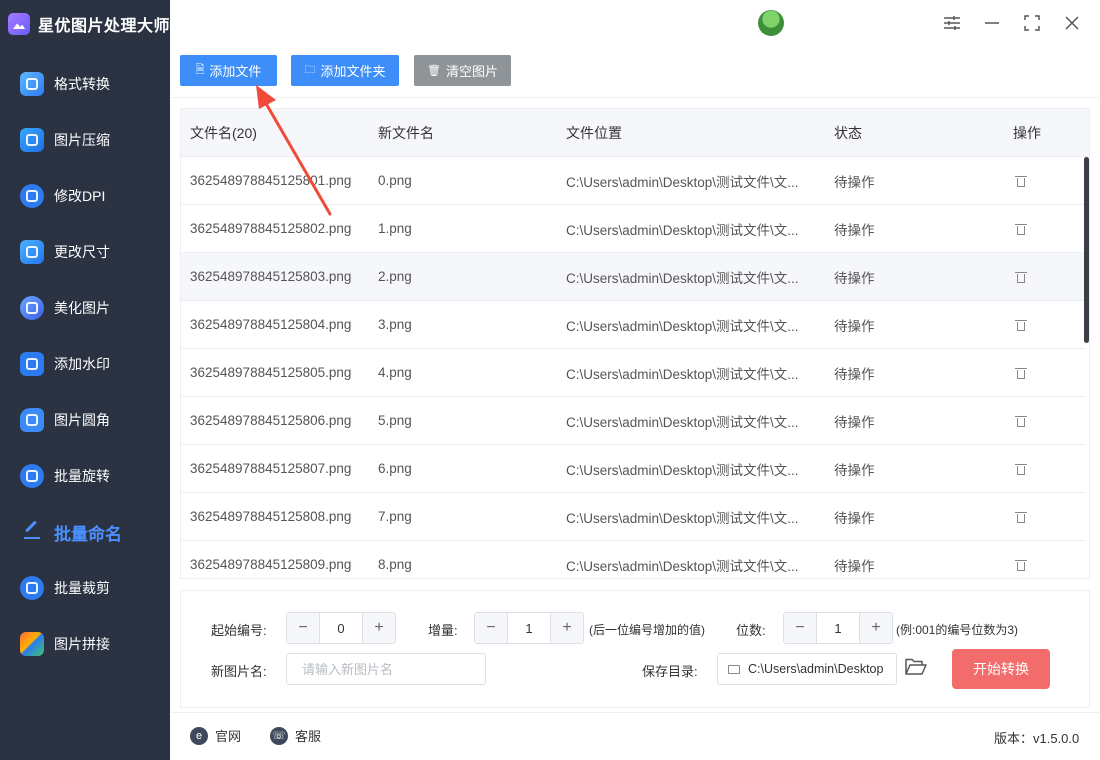 The image size is (1100, 760). I want to click on sidebar-item-resize: 更改尺寸, so click(85, 252).